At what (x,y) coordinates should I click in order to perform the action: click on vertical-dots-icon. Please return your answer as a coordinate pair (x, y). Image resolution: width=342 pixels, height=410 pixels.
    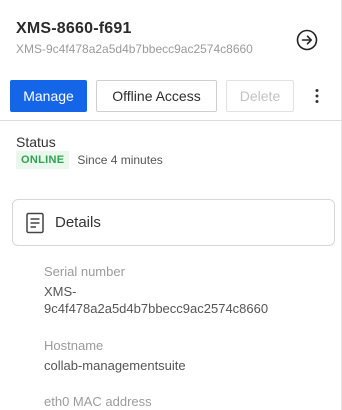
    Looking at the image, I should click on (317, 96).